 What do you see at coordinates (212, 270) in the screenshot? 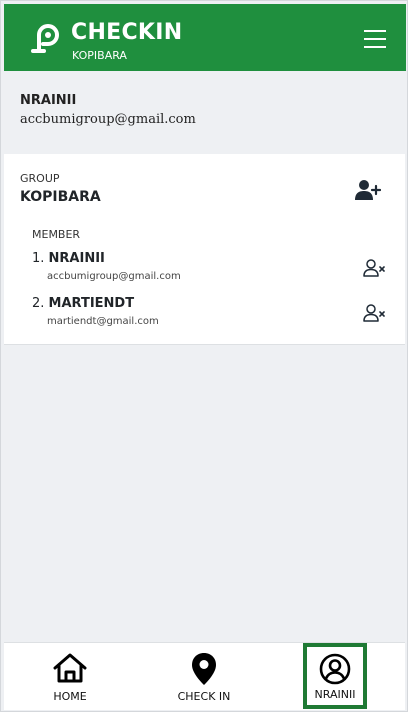
I see `list-item: 1. NRAINII accbumigroup@gmail.com` at bounding box center [212, 270].